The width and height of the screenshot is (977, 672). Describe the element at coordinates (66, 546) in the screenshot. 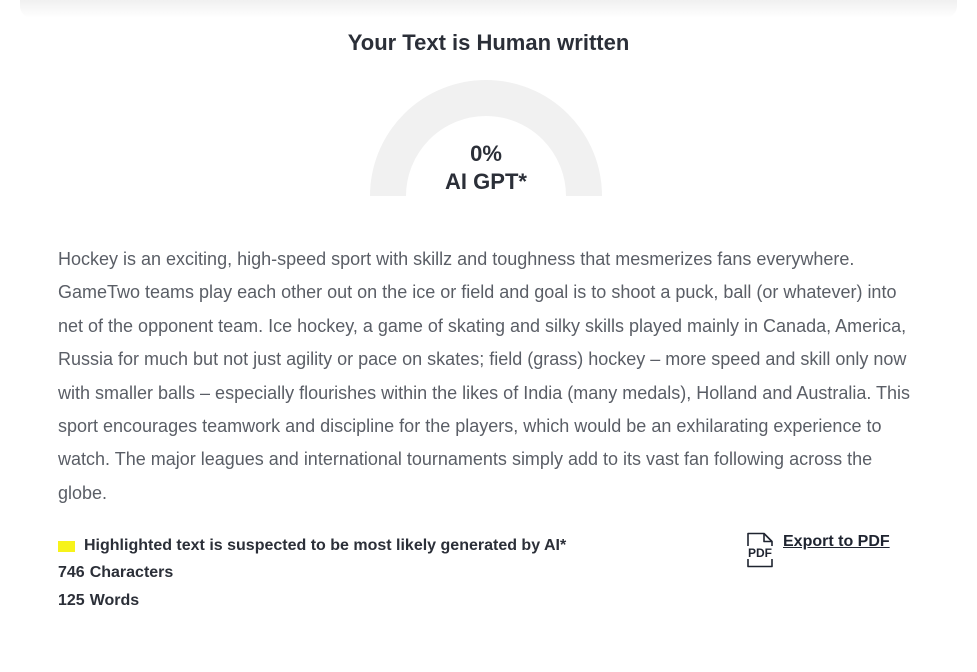

I see `highlight-swatch` at that location.